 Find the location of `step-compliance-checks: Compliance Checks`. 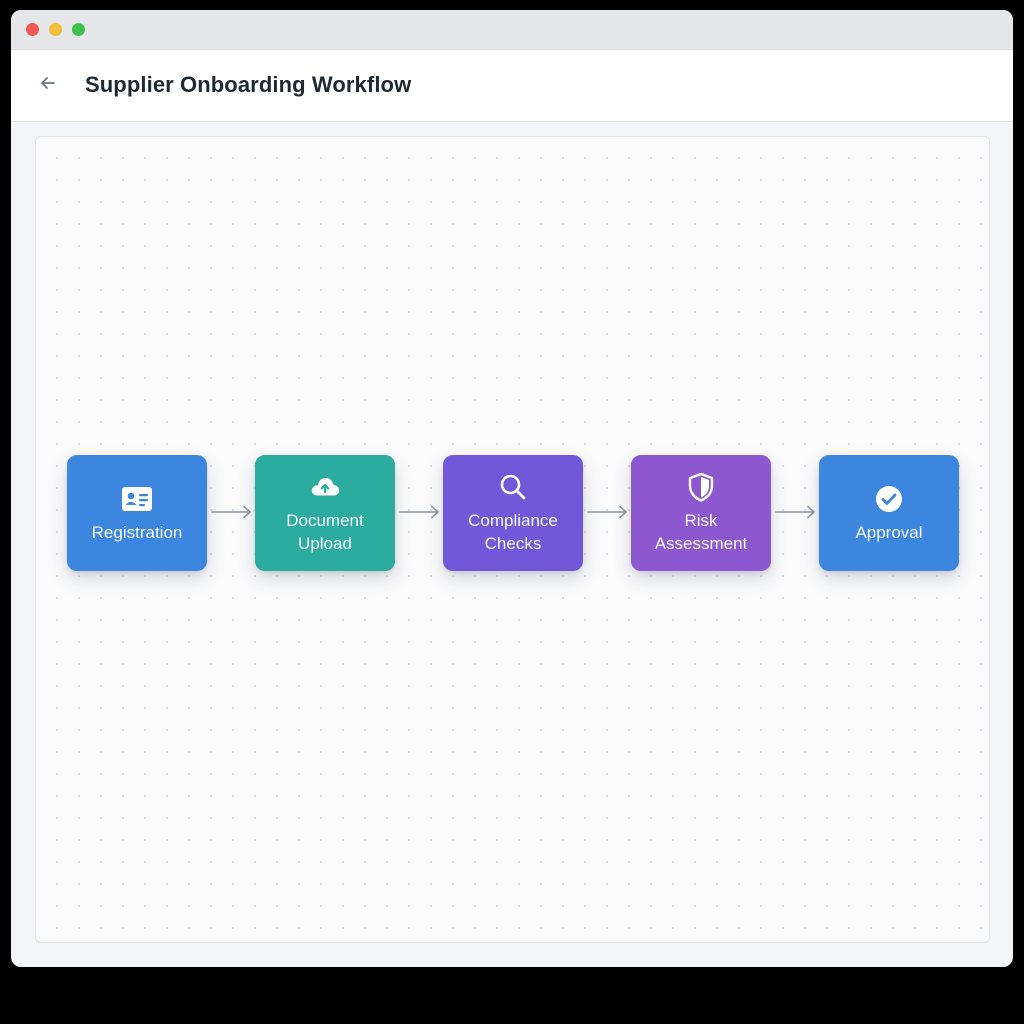

step-compliance-checks: Compliance Checks is located at coordinates (513, 513).